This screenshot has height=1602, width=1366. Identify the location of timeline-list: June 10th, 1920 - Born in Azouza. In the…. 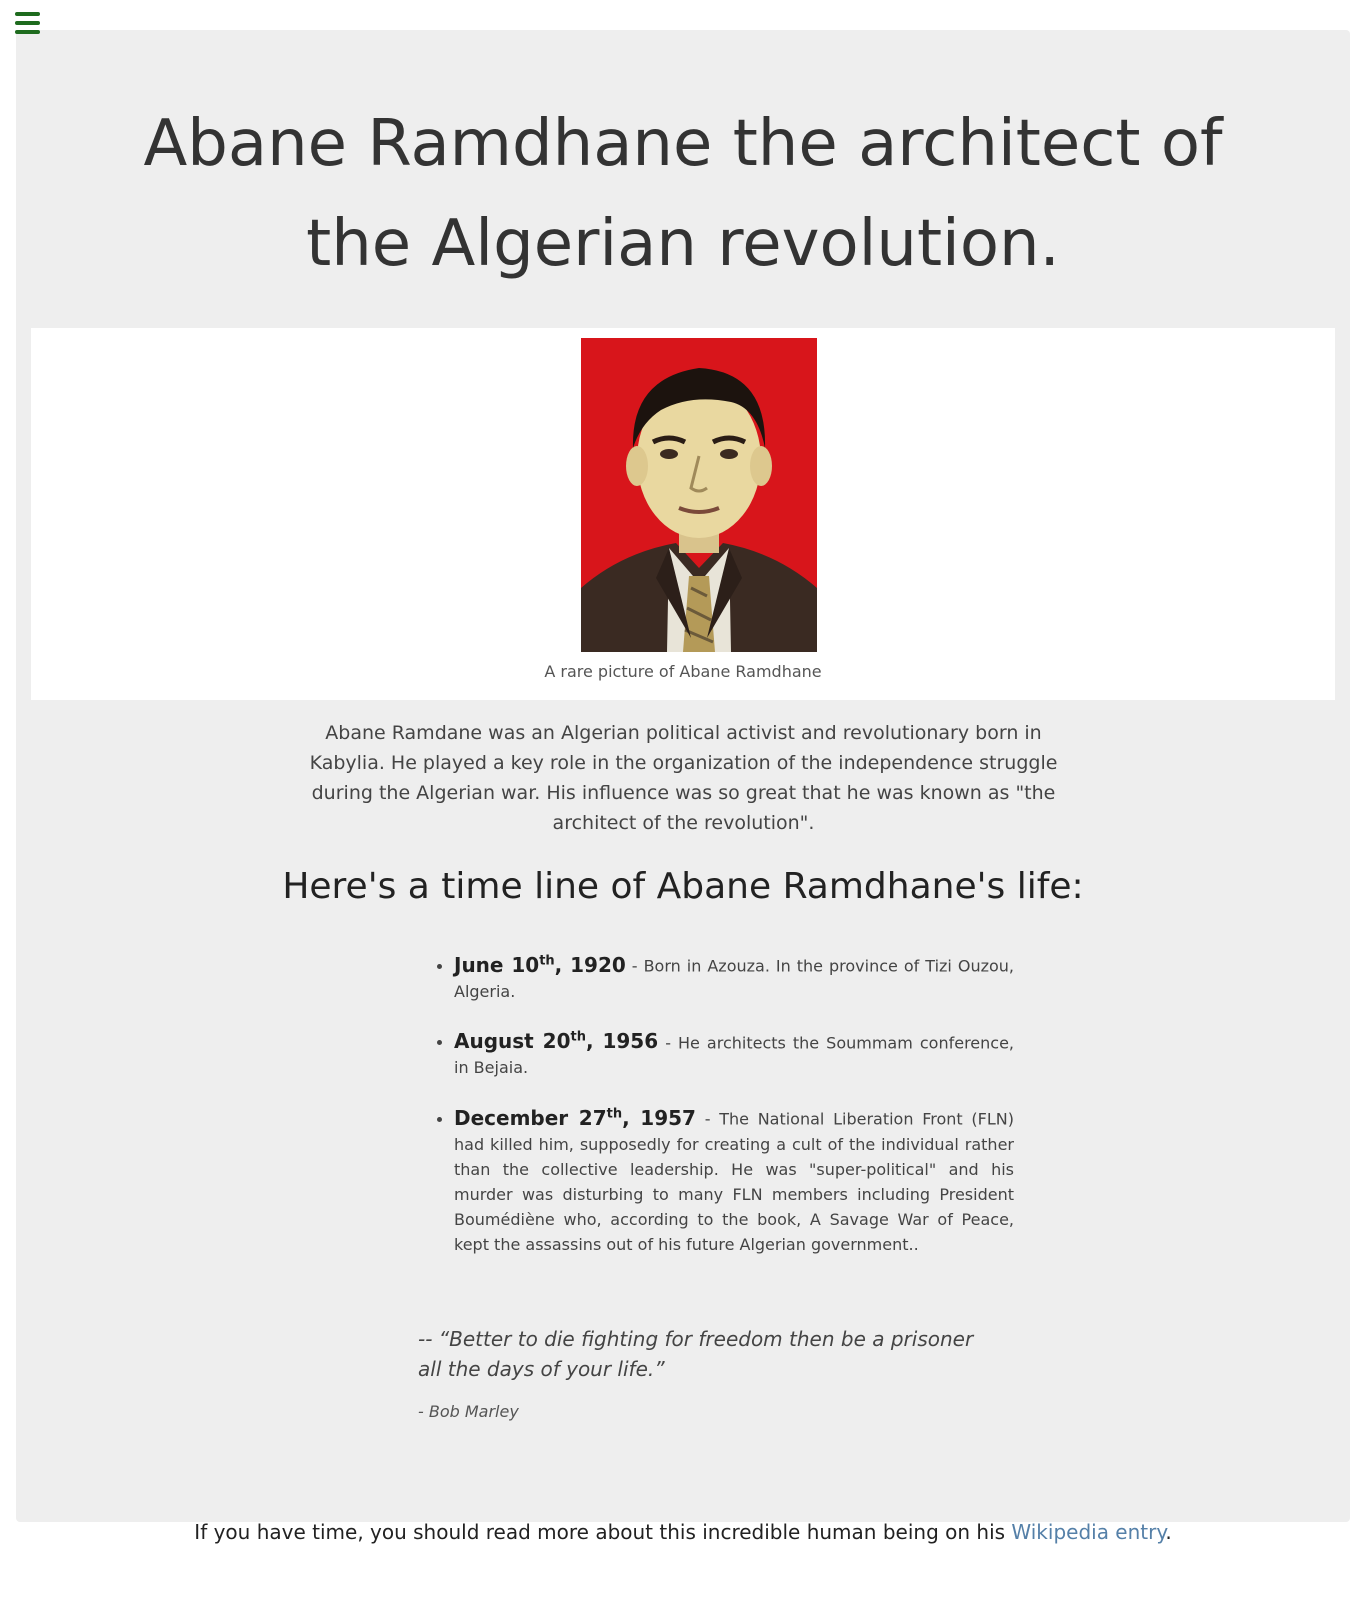
(715, 1113).